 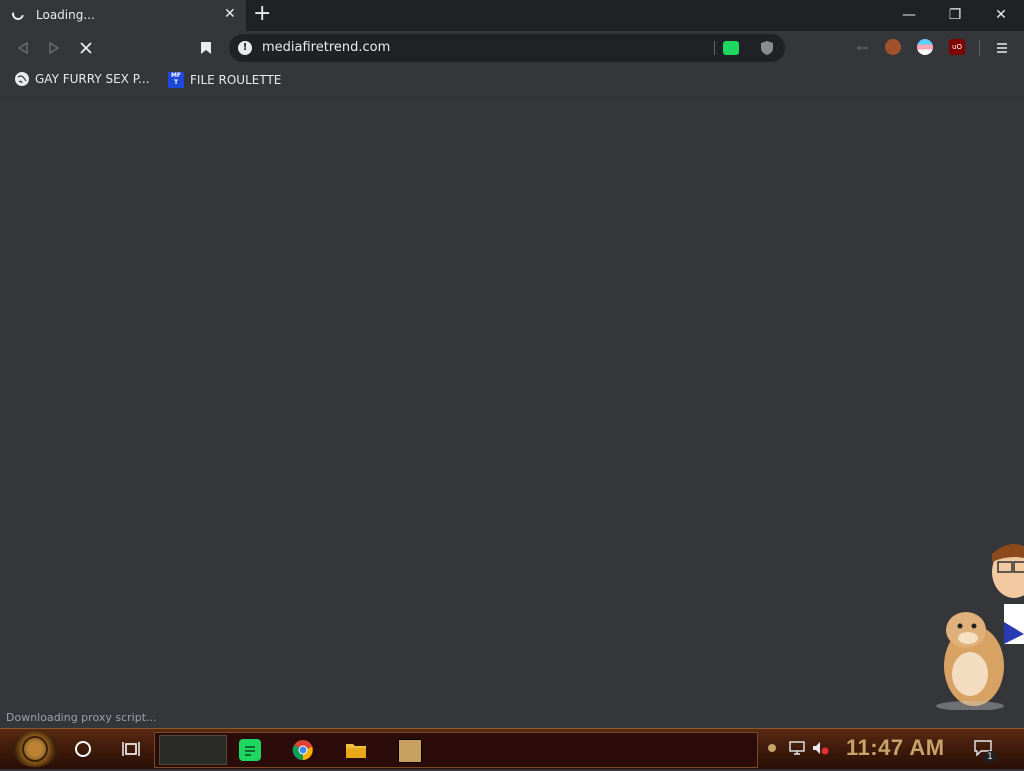 What do you see at coordinates (925, 47) in the screenshot?
I see `flag-extension-icon` at bounding box center [925, 47].